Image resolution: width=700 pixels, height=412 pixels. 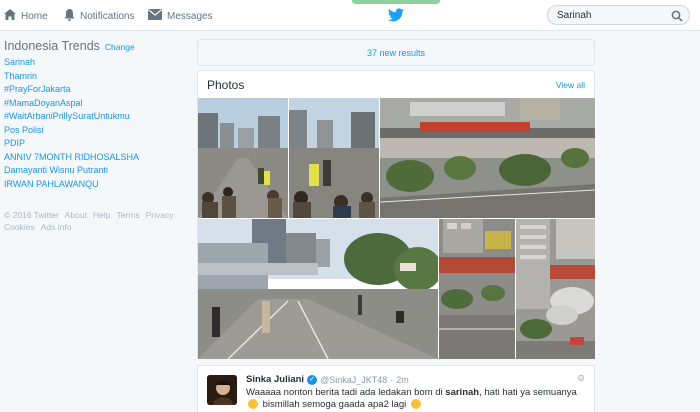 I want to click on trends-header: Indonesia Trends Change, so click(x=94, y=46).